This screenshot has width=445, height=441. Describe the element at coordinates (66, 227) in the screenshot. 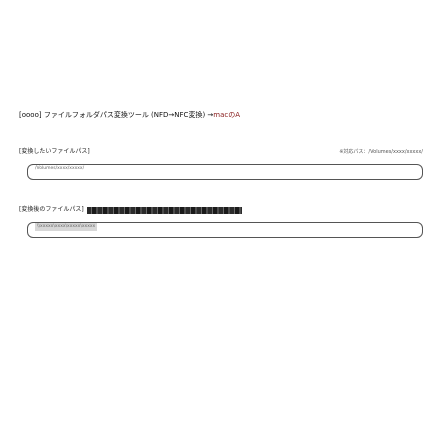

I see `result-path-value: \\xxxxx\xxxx\xxxxx\xxxxx` at that location.